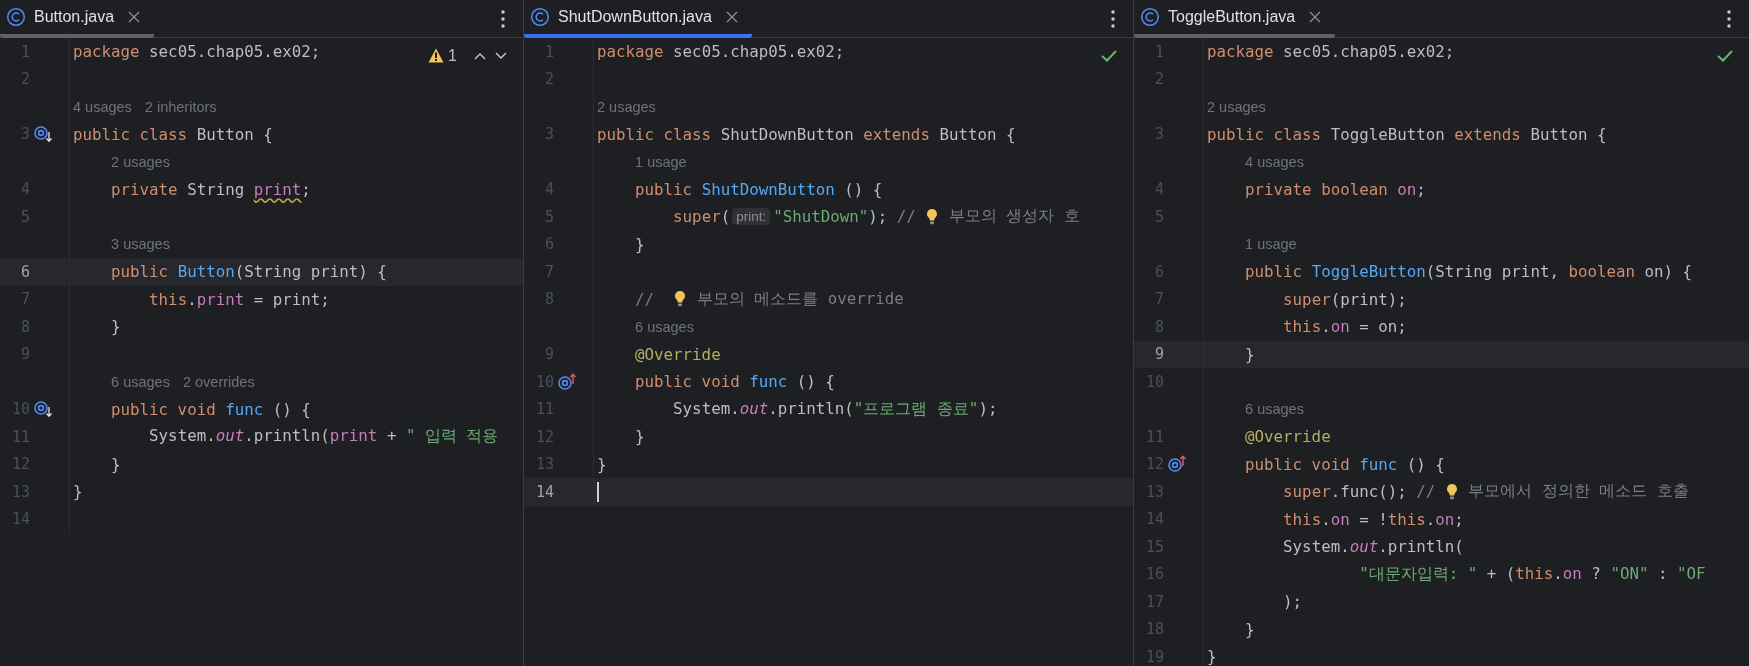 The height and width of the screenshot is (666, 1749). What do you see at coordinates (249, 272) in the screenshot?
I see `code-text: public Button(String print) {` at bounding box center [249, 272].